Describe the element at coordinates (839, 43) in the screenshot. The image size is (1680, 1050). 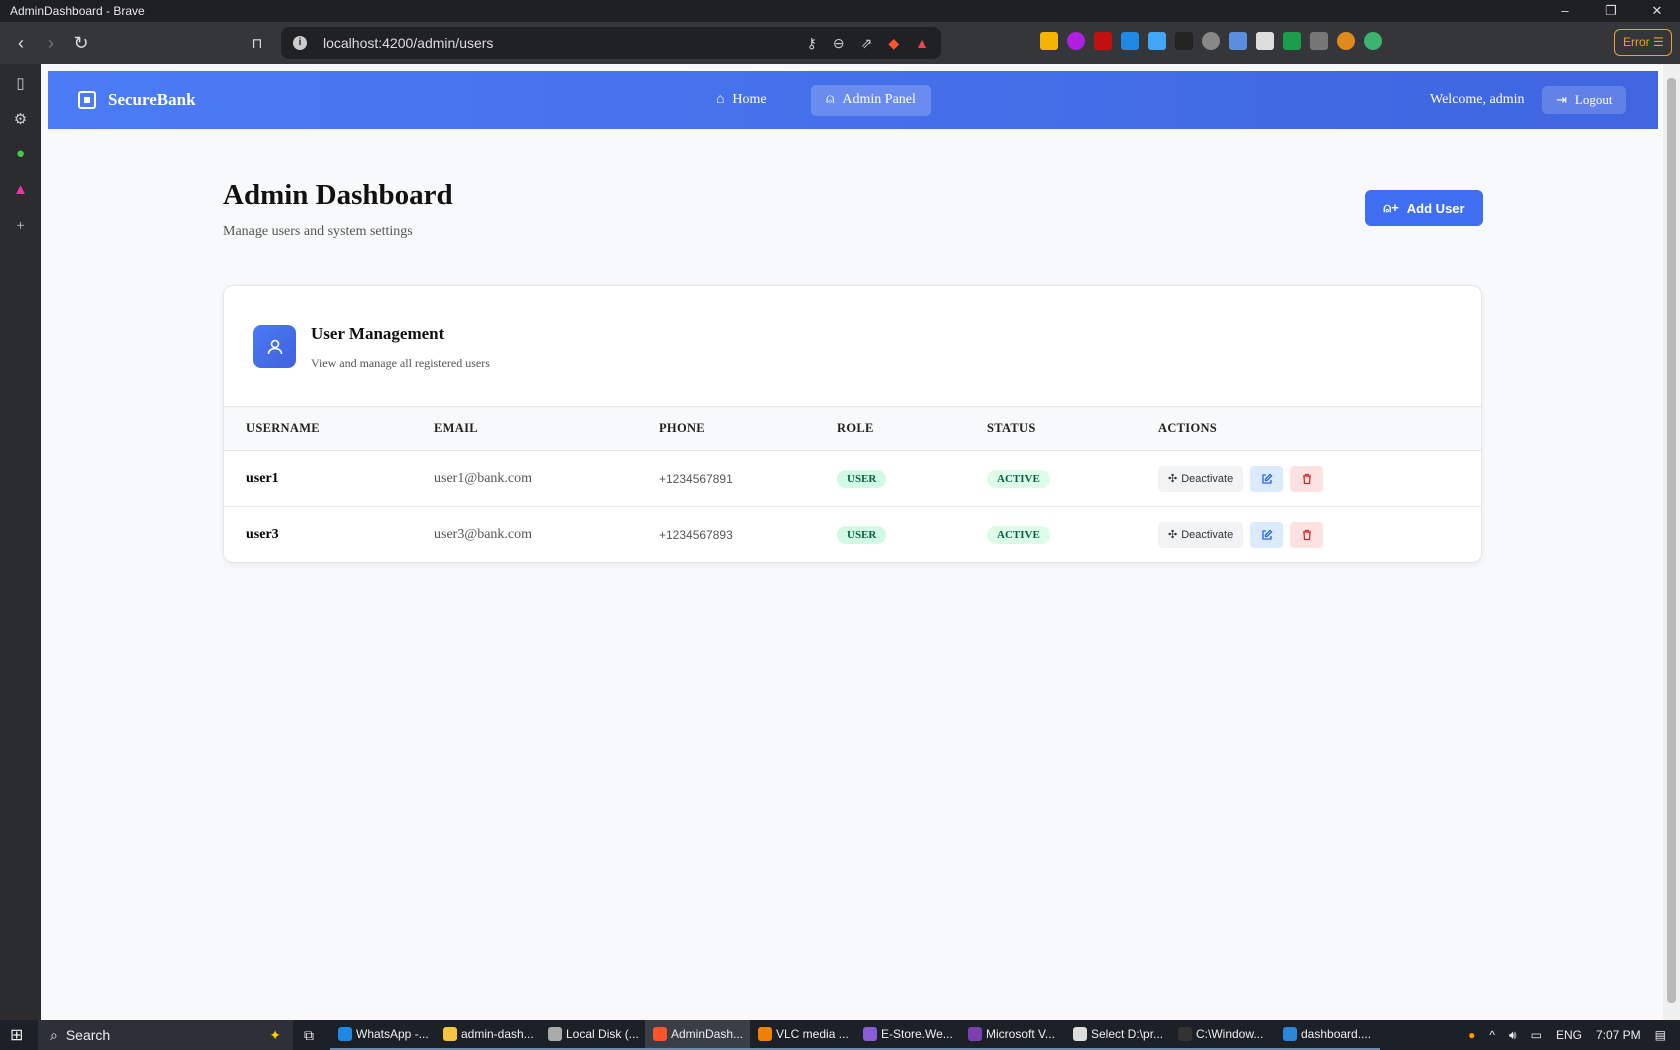
I see `zoom-icon: ⊖` at that location.